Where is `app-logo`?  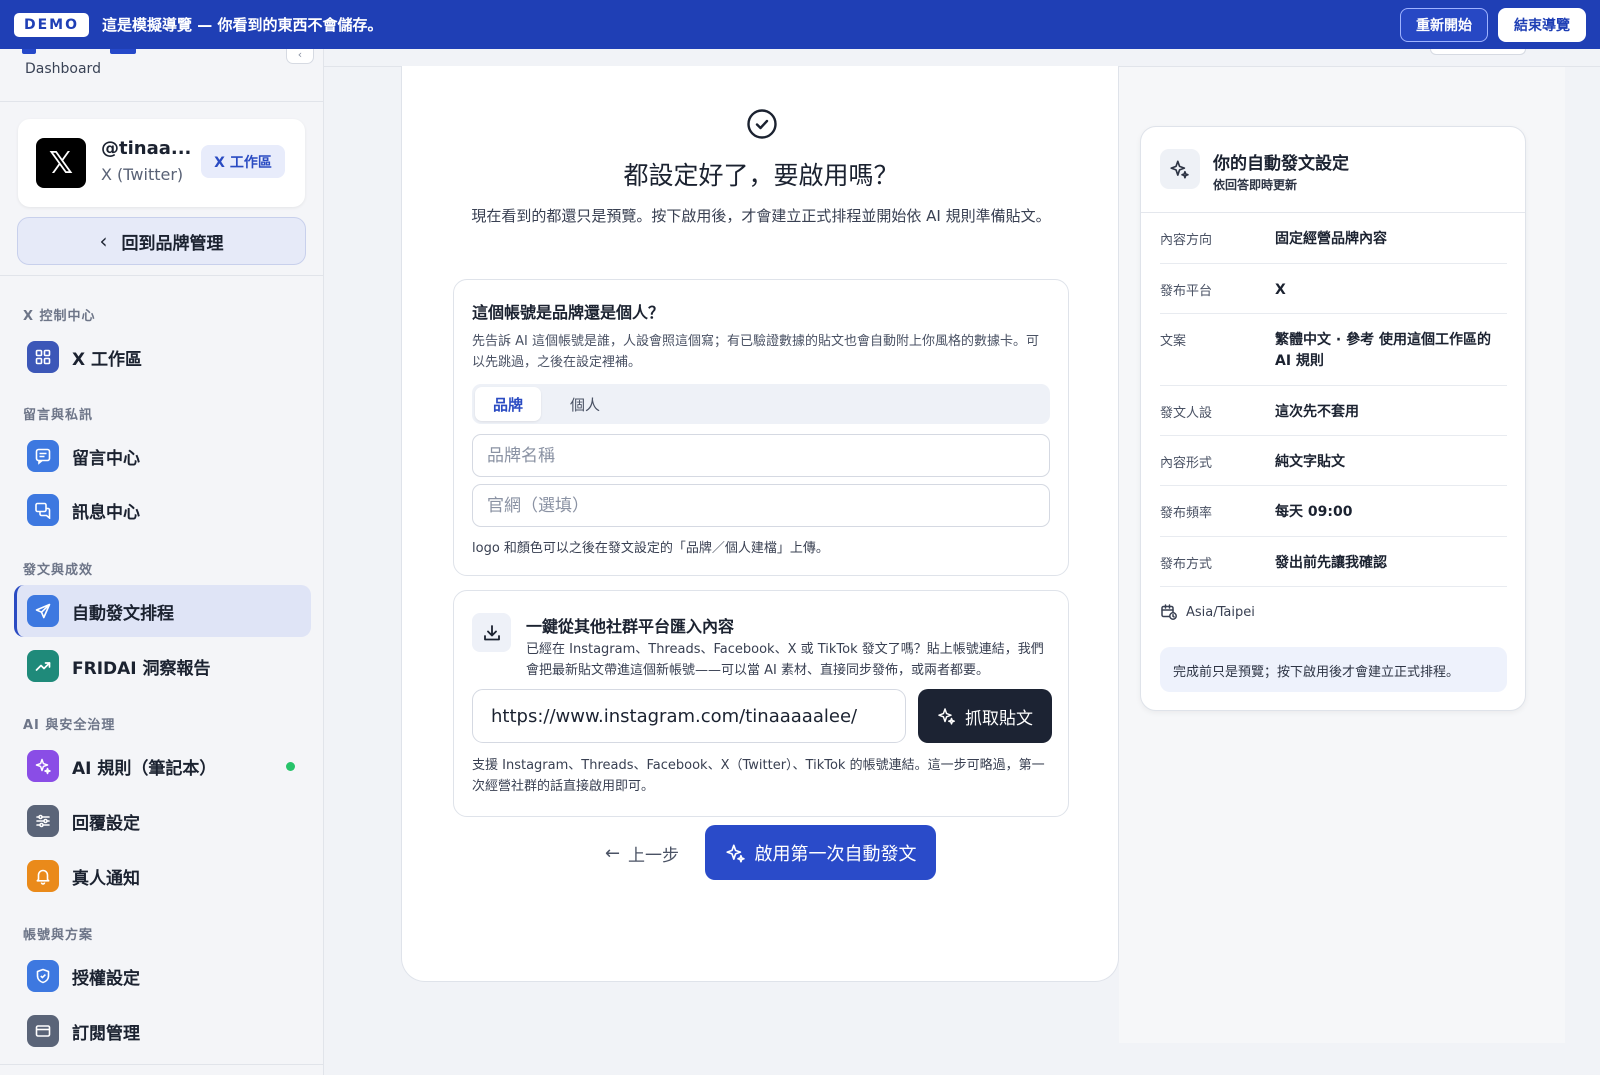
app-logo is located at coordinates (79, 53).